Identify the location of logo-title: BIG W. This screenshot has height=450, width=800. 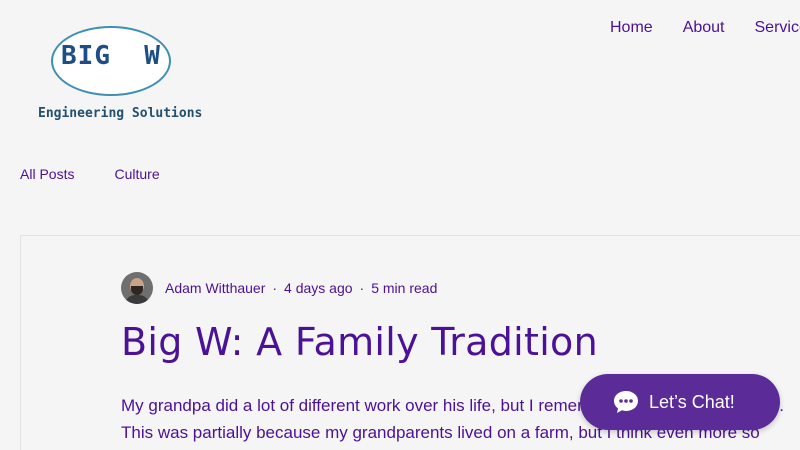
(111, 56).